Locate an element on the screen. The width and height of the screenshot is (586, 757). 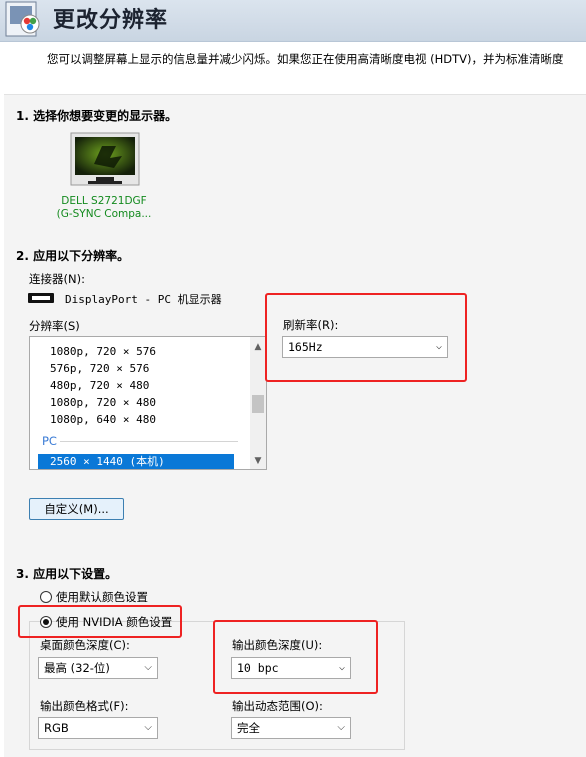
output-format-label: 输出颜色格式(F): is located at coordinates (84, 706).